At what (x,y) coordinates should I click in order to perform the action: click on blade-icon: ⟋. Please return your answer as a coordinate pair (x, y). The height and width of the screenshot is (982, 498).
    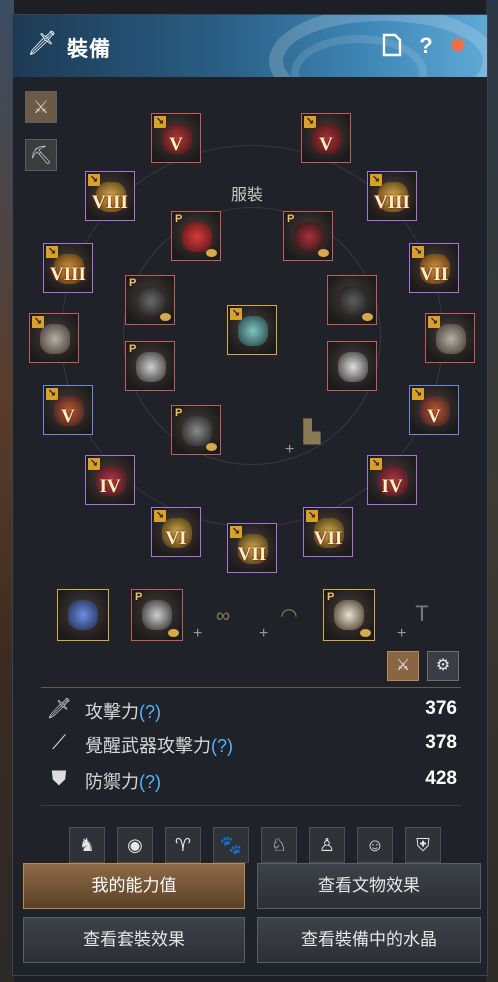
    Looking at the image, I should click on (59, 743).